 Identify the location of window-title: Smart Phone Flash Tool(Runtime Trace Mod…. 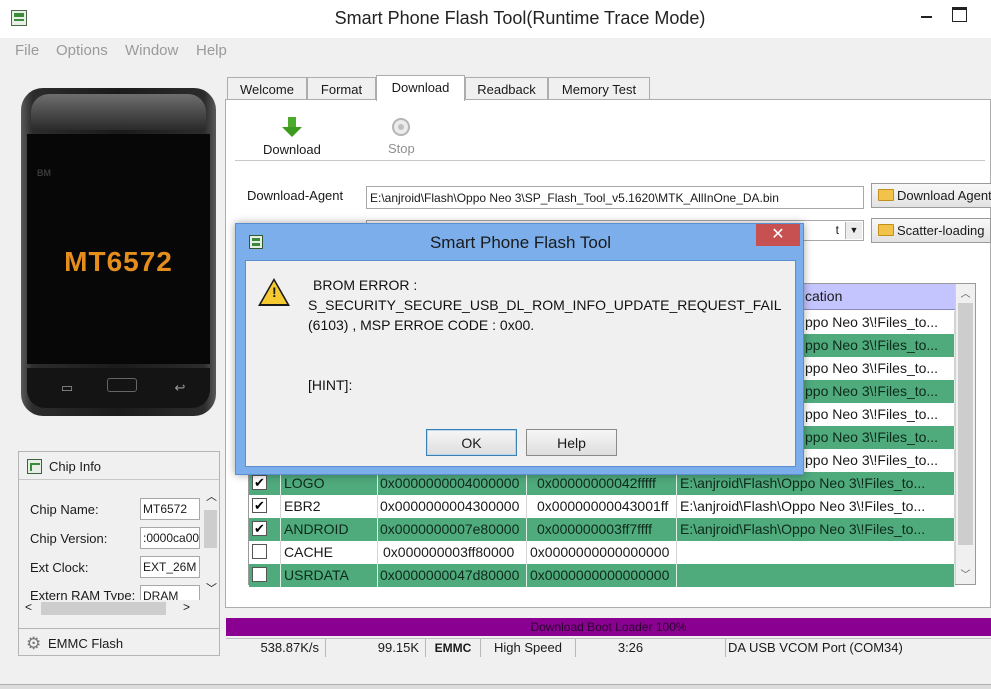
(520, 18).